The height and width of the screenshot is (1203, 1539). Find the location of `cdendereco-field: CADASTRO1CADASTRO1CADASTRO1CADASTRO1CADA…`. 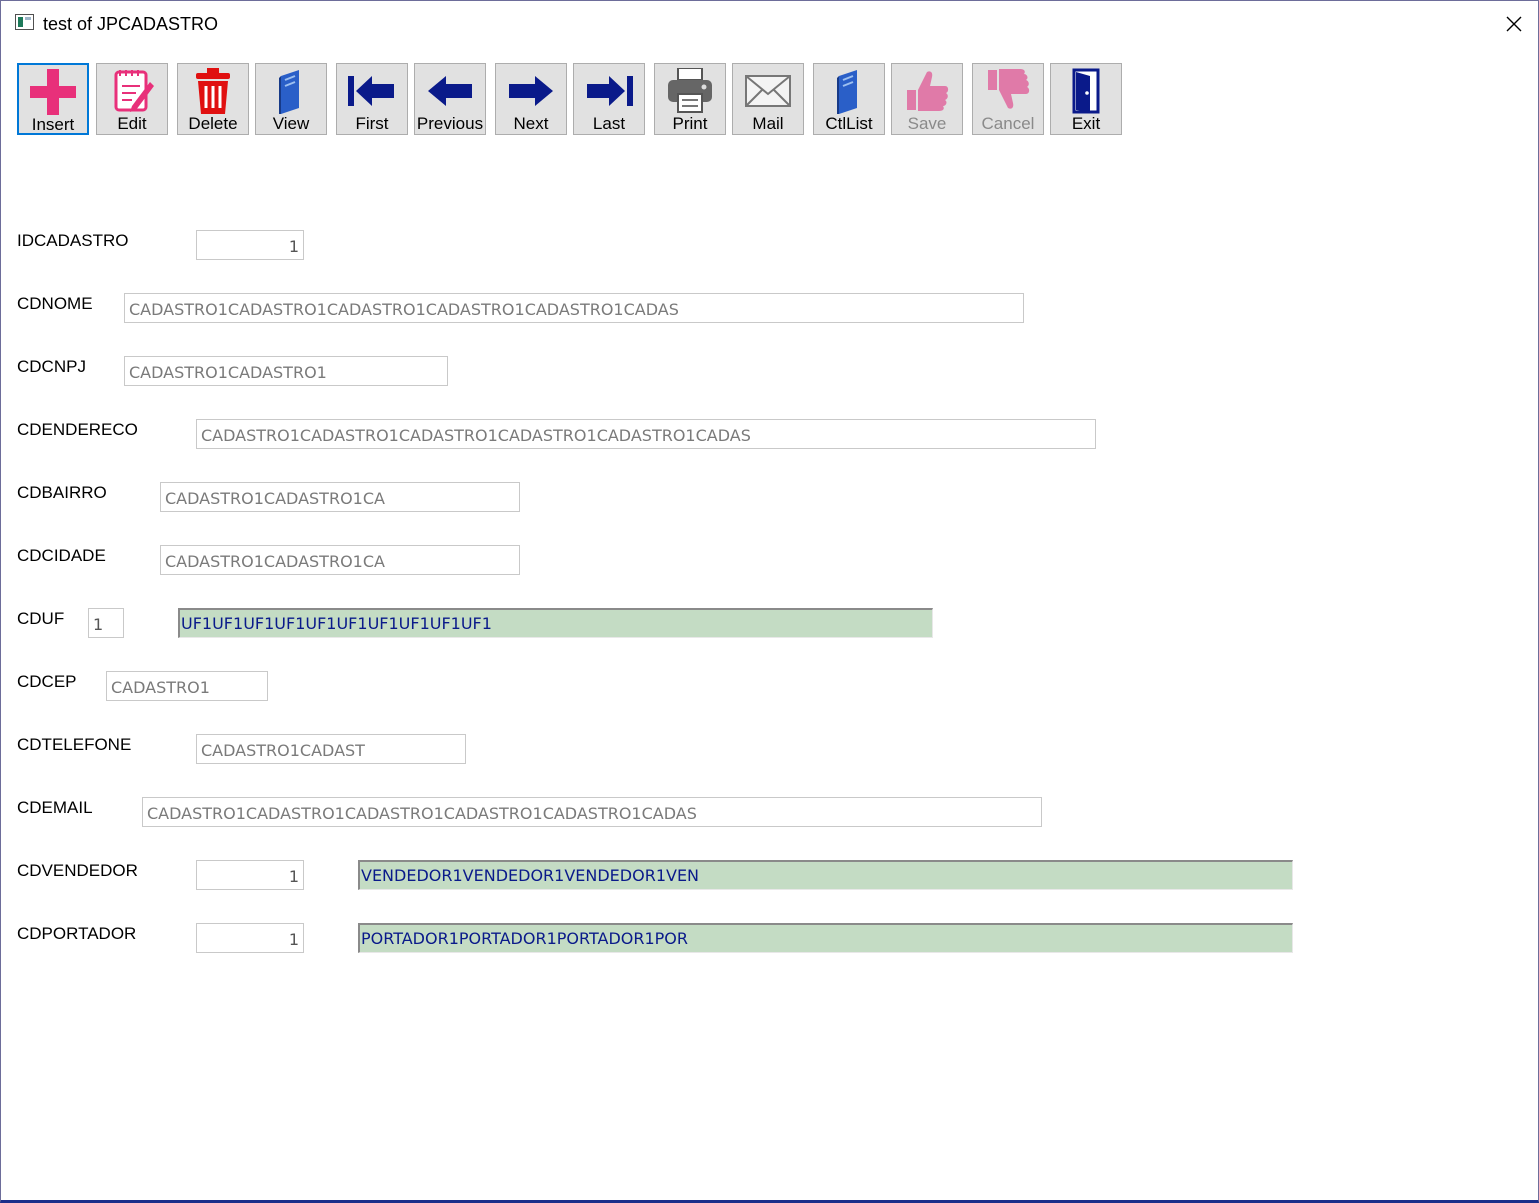

cdendereco-field: CADASTRO1CADASTRO1CADASTRO1CADASTRO1CADA… is located at coordinates (646, 434).